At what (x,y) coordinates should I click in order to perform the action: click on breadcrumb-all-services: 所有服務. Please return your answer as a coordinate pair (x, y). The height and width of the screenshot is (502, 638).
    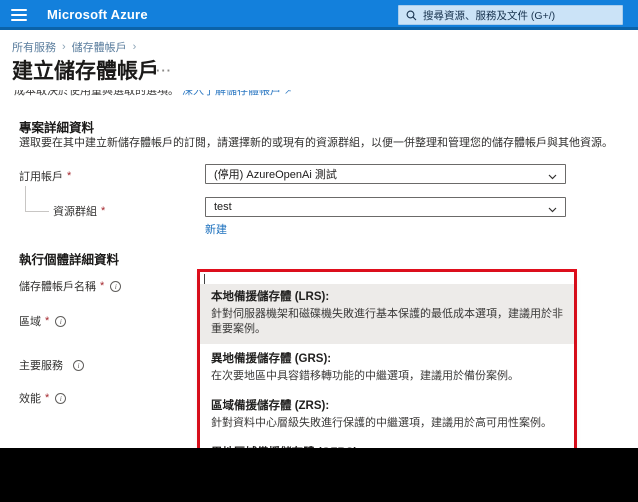
    Looking at the image, I should click on (34, 47).